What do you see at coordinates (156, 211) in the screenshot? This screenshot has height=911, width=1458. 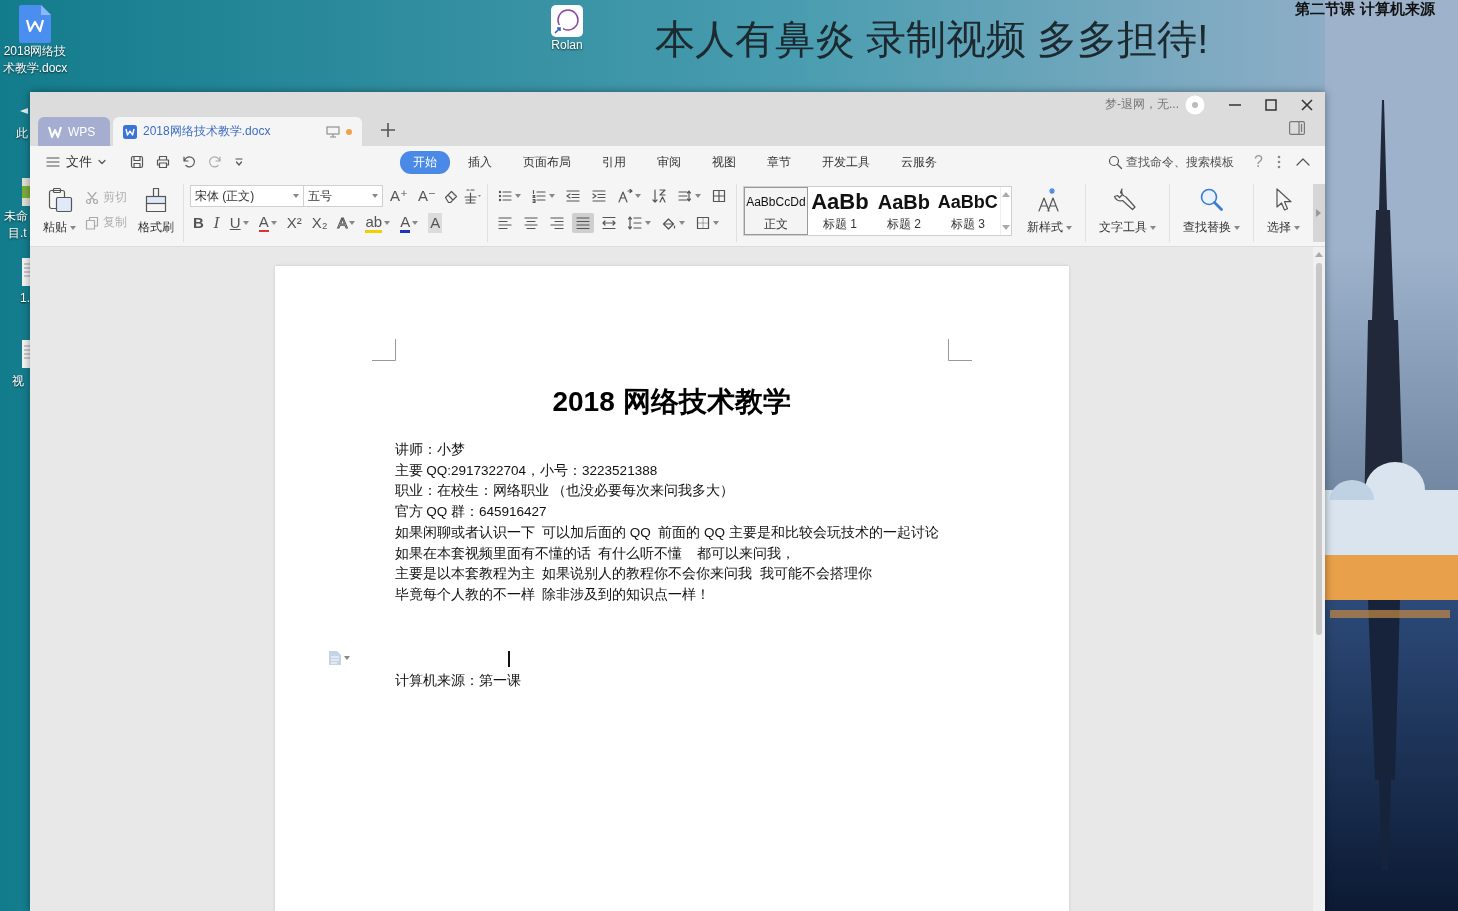 I see `format-painter-button: 格式刷` at bounding box center [156, 211].